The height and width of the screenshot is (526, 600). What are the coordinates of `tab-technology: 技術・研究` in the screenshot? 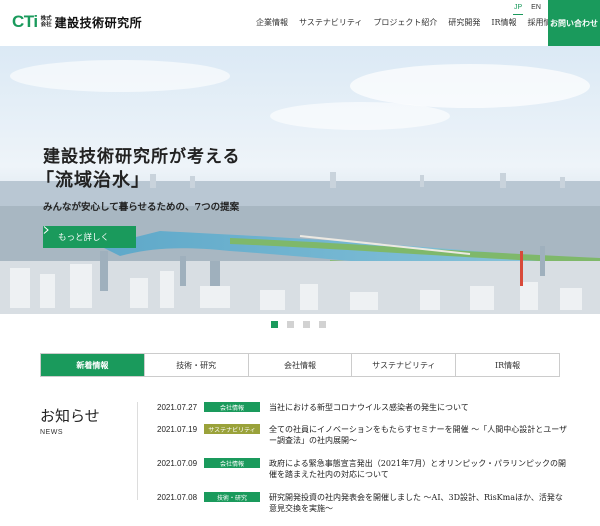 It's located at (197, 365).